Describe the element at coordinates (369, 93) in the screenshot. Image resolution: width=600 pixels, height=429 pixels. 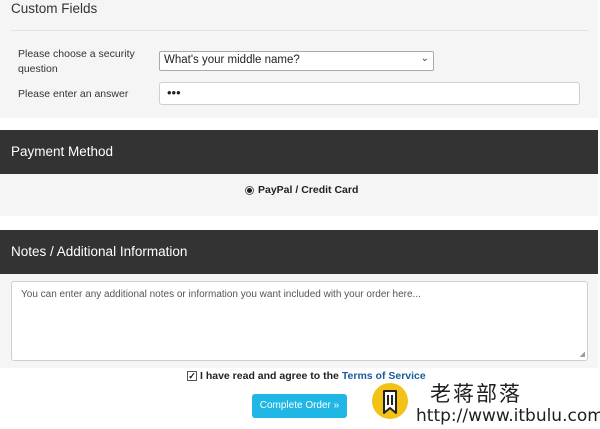
I see `answer-input: •••` at that location.